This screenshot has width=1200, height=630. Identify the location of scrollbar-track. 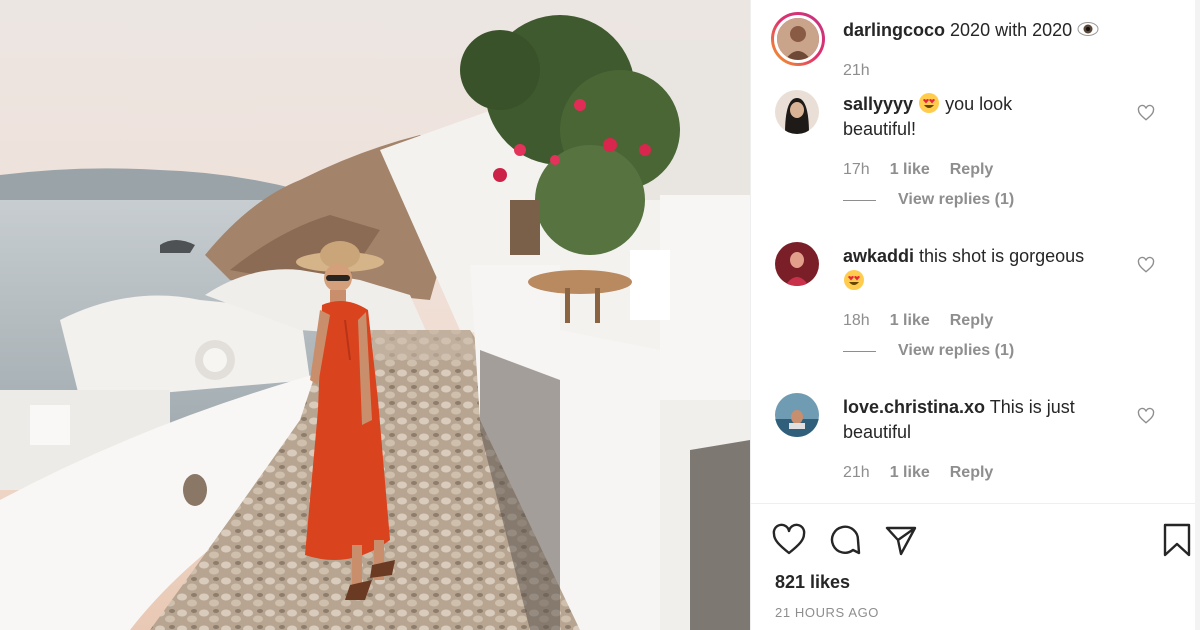
(1197, 315).